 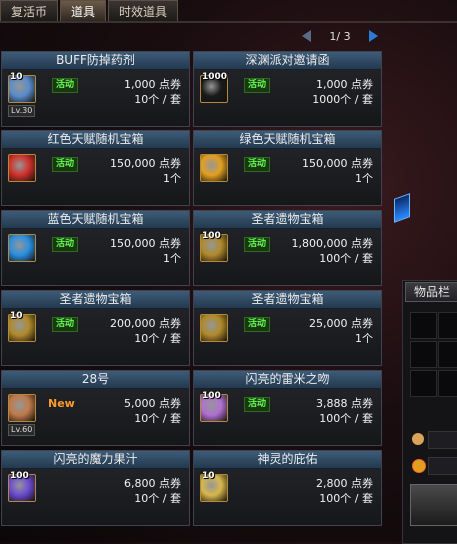 What do you see at coordinates (287, 337) in the screenshot?
I see `item-body: 活动 25,000 点券 1个` at bounding box center [287, 337].